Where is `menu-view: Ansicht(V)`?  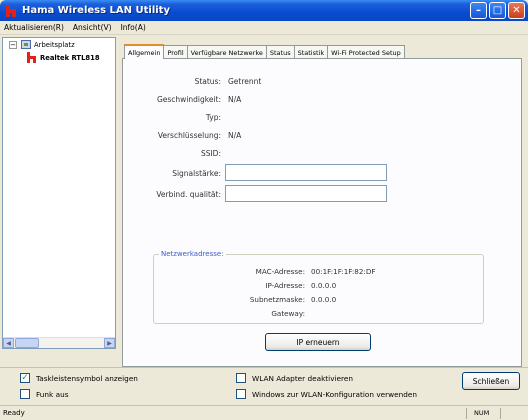 menu-view: Ansicht(V) is located at coordinates (92, 27).